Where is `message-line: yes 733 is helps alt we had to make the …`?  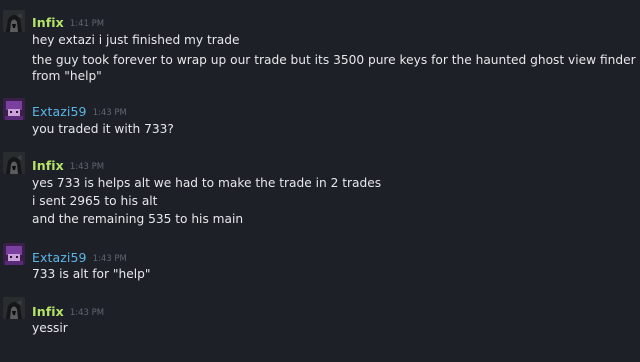
message-line: yes 733 is helps alt we had to make the … is located at coordinates (207, 183).